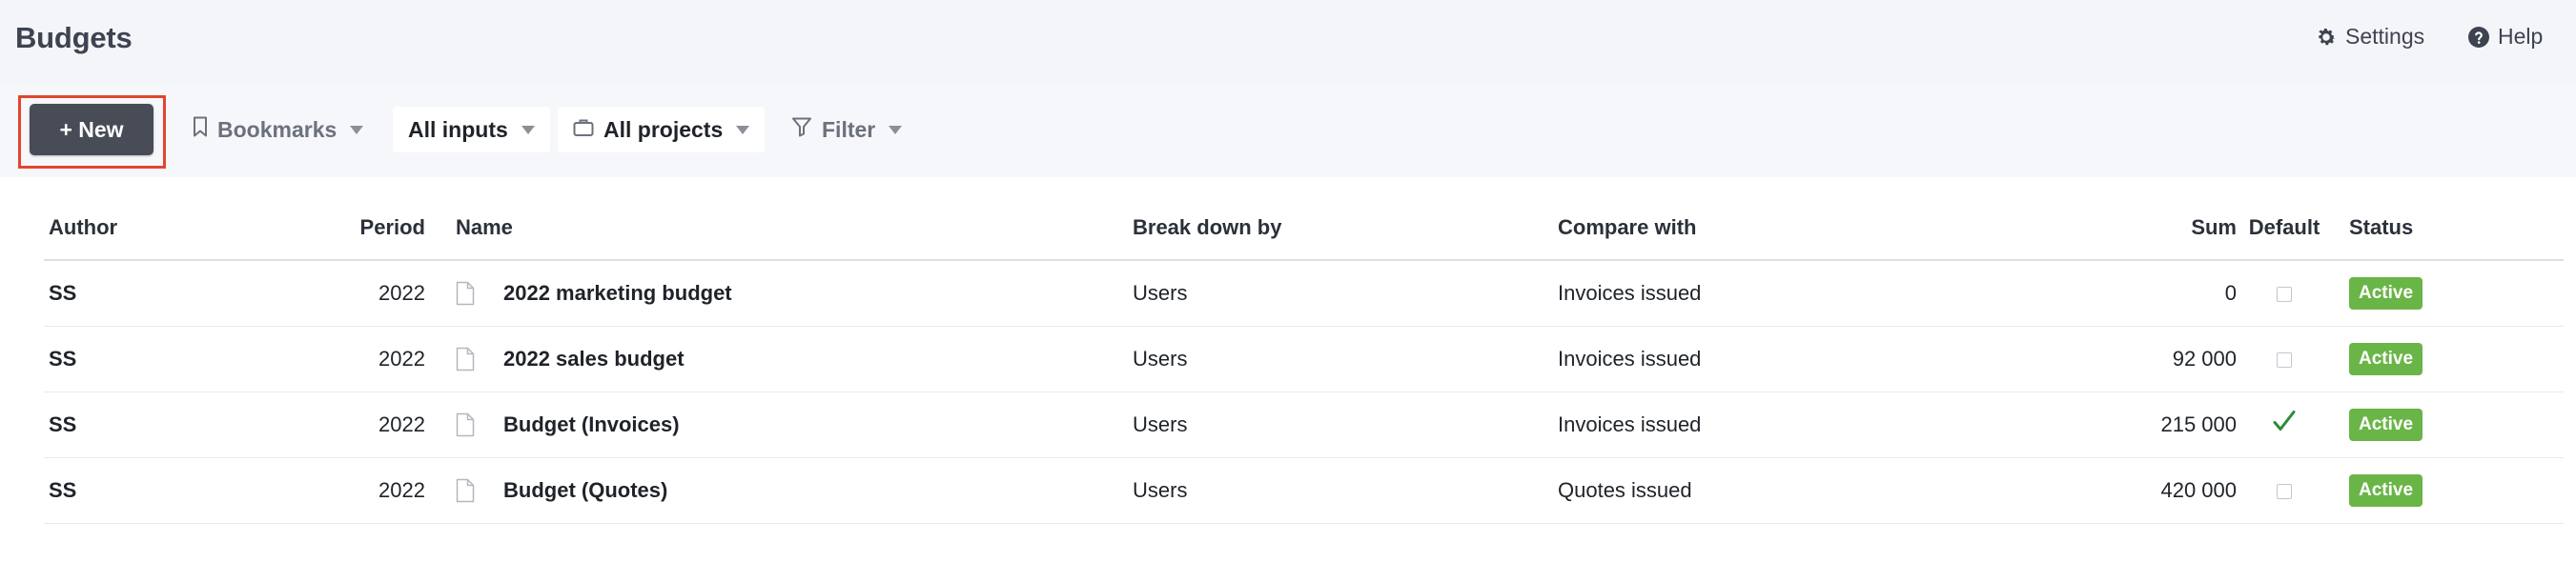 The height and width of the screenshot is (562, 2576). I want to click on column-header-name: Name, so click(794, 228).